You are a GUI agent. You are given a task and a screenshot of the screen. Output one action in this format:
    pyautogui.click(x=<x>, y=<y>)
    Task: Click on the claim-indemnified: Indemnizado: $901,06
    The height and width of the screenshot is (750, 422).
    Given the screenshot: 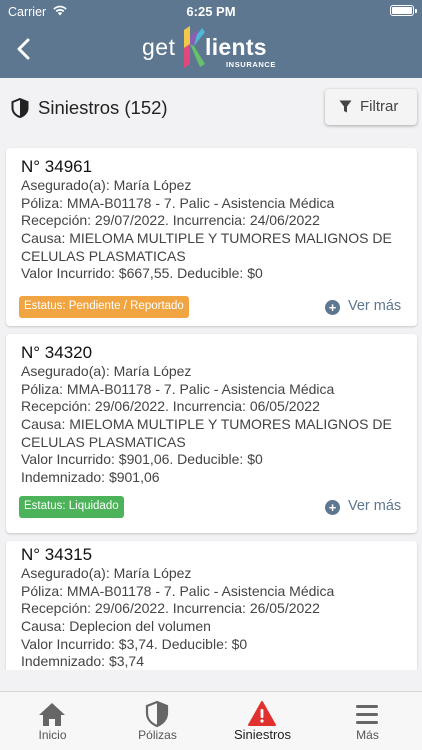 What is the action you would take?
    pyautogui.click(x=90, y=477)
    